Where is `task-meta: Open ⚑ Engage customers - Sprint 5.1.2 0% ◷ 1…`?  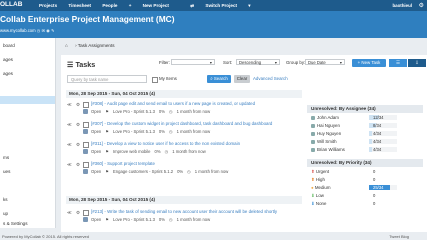
task-meta: Open ⚑ Engage customers - Sprint 5.1.2 0% ◷ 1… is located at coordinates (160, 171).